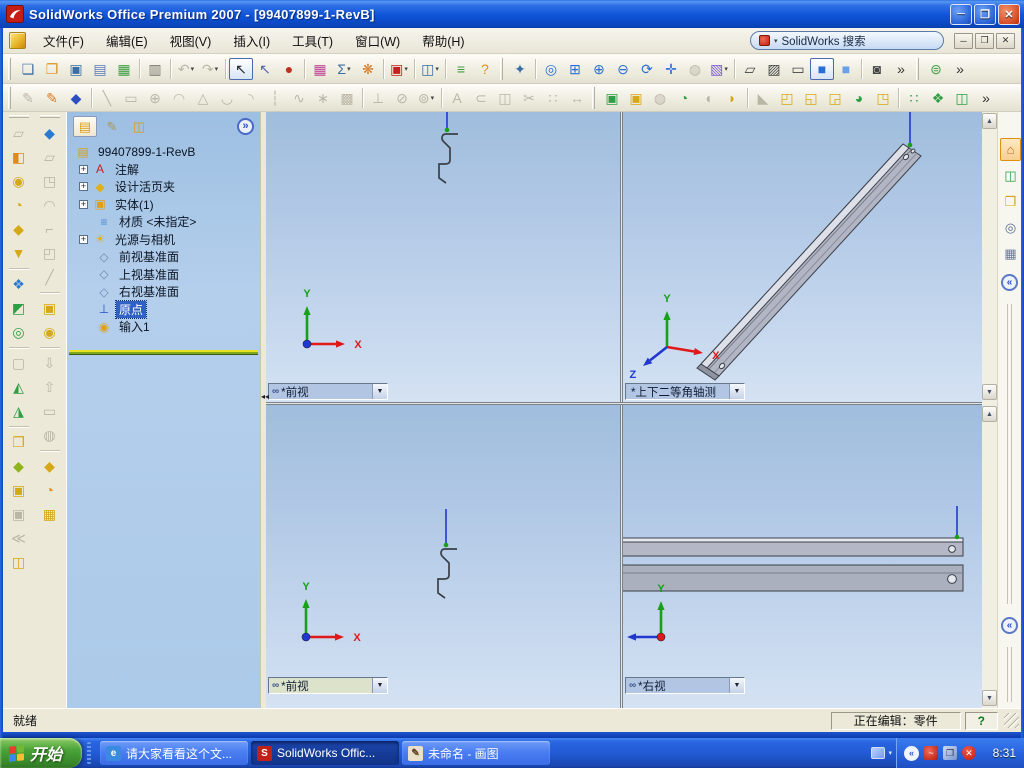  I want to click on solidworks-addins-icon: ▣ ▾, so click(399, 69).